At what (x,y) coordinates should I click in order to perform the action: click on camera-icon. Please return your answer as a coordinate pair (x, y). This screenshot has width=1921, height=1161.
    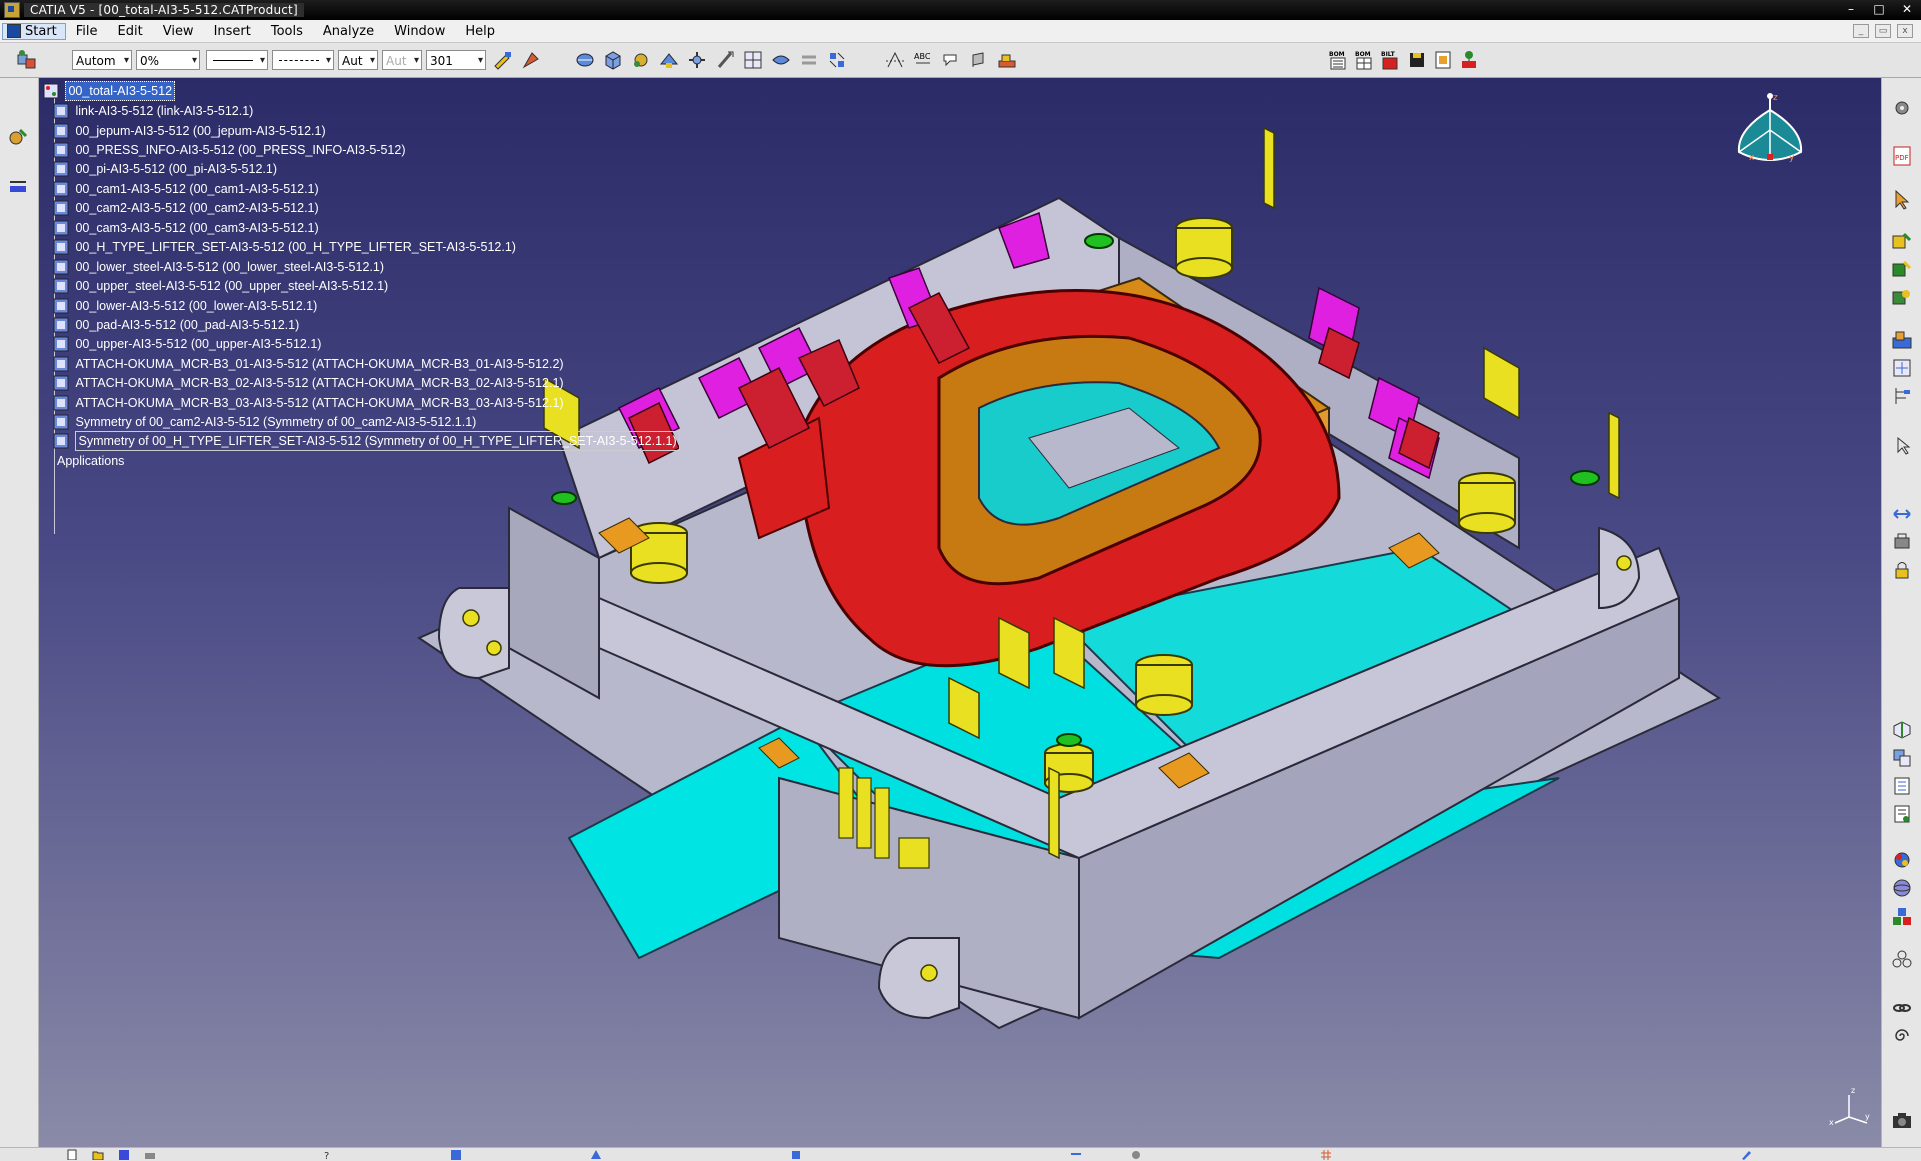
    Looking at the image, I should click on (1902, 1120).